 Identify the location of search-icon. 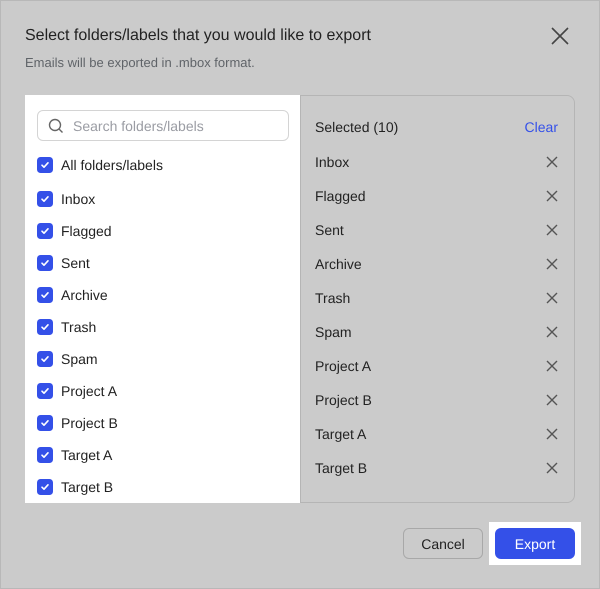
(56, 126).